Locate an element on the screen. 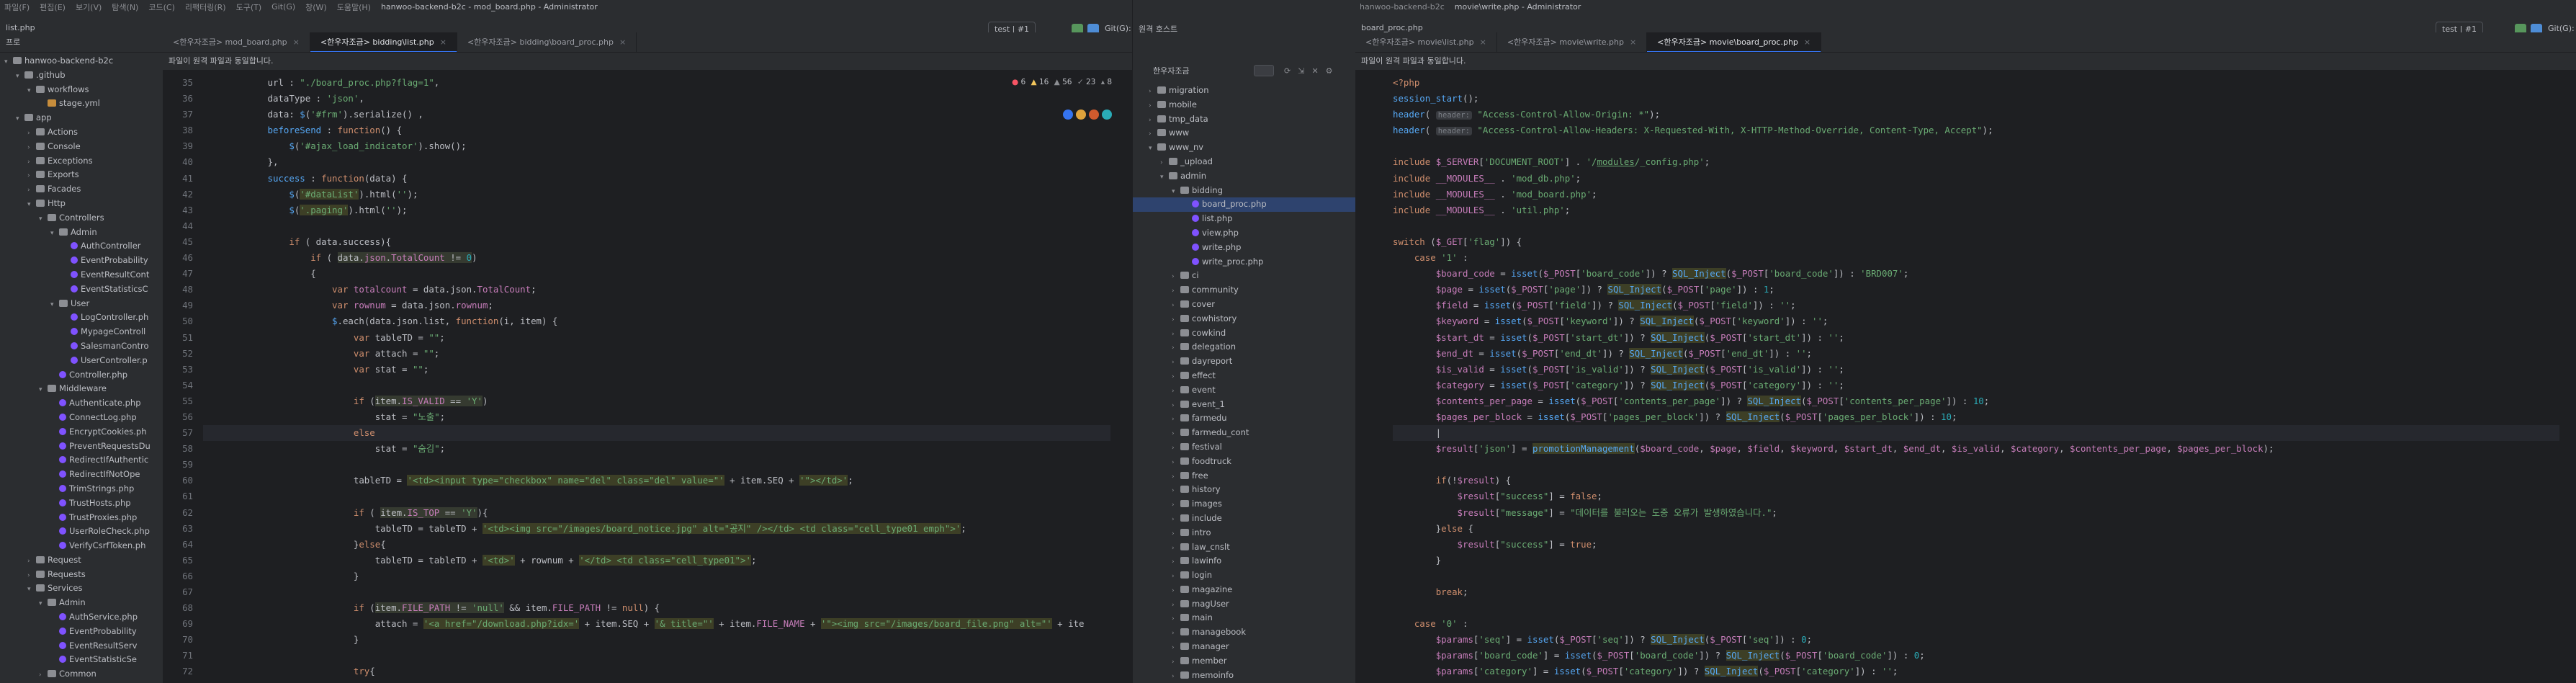  menu-view: 보기(V) is located at coordinates (89, 7).